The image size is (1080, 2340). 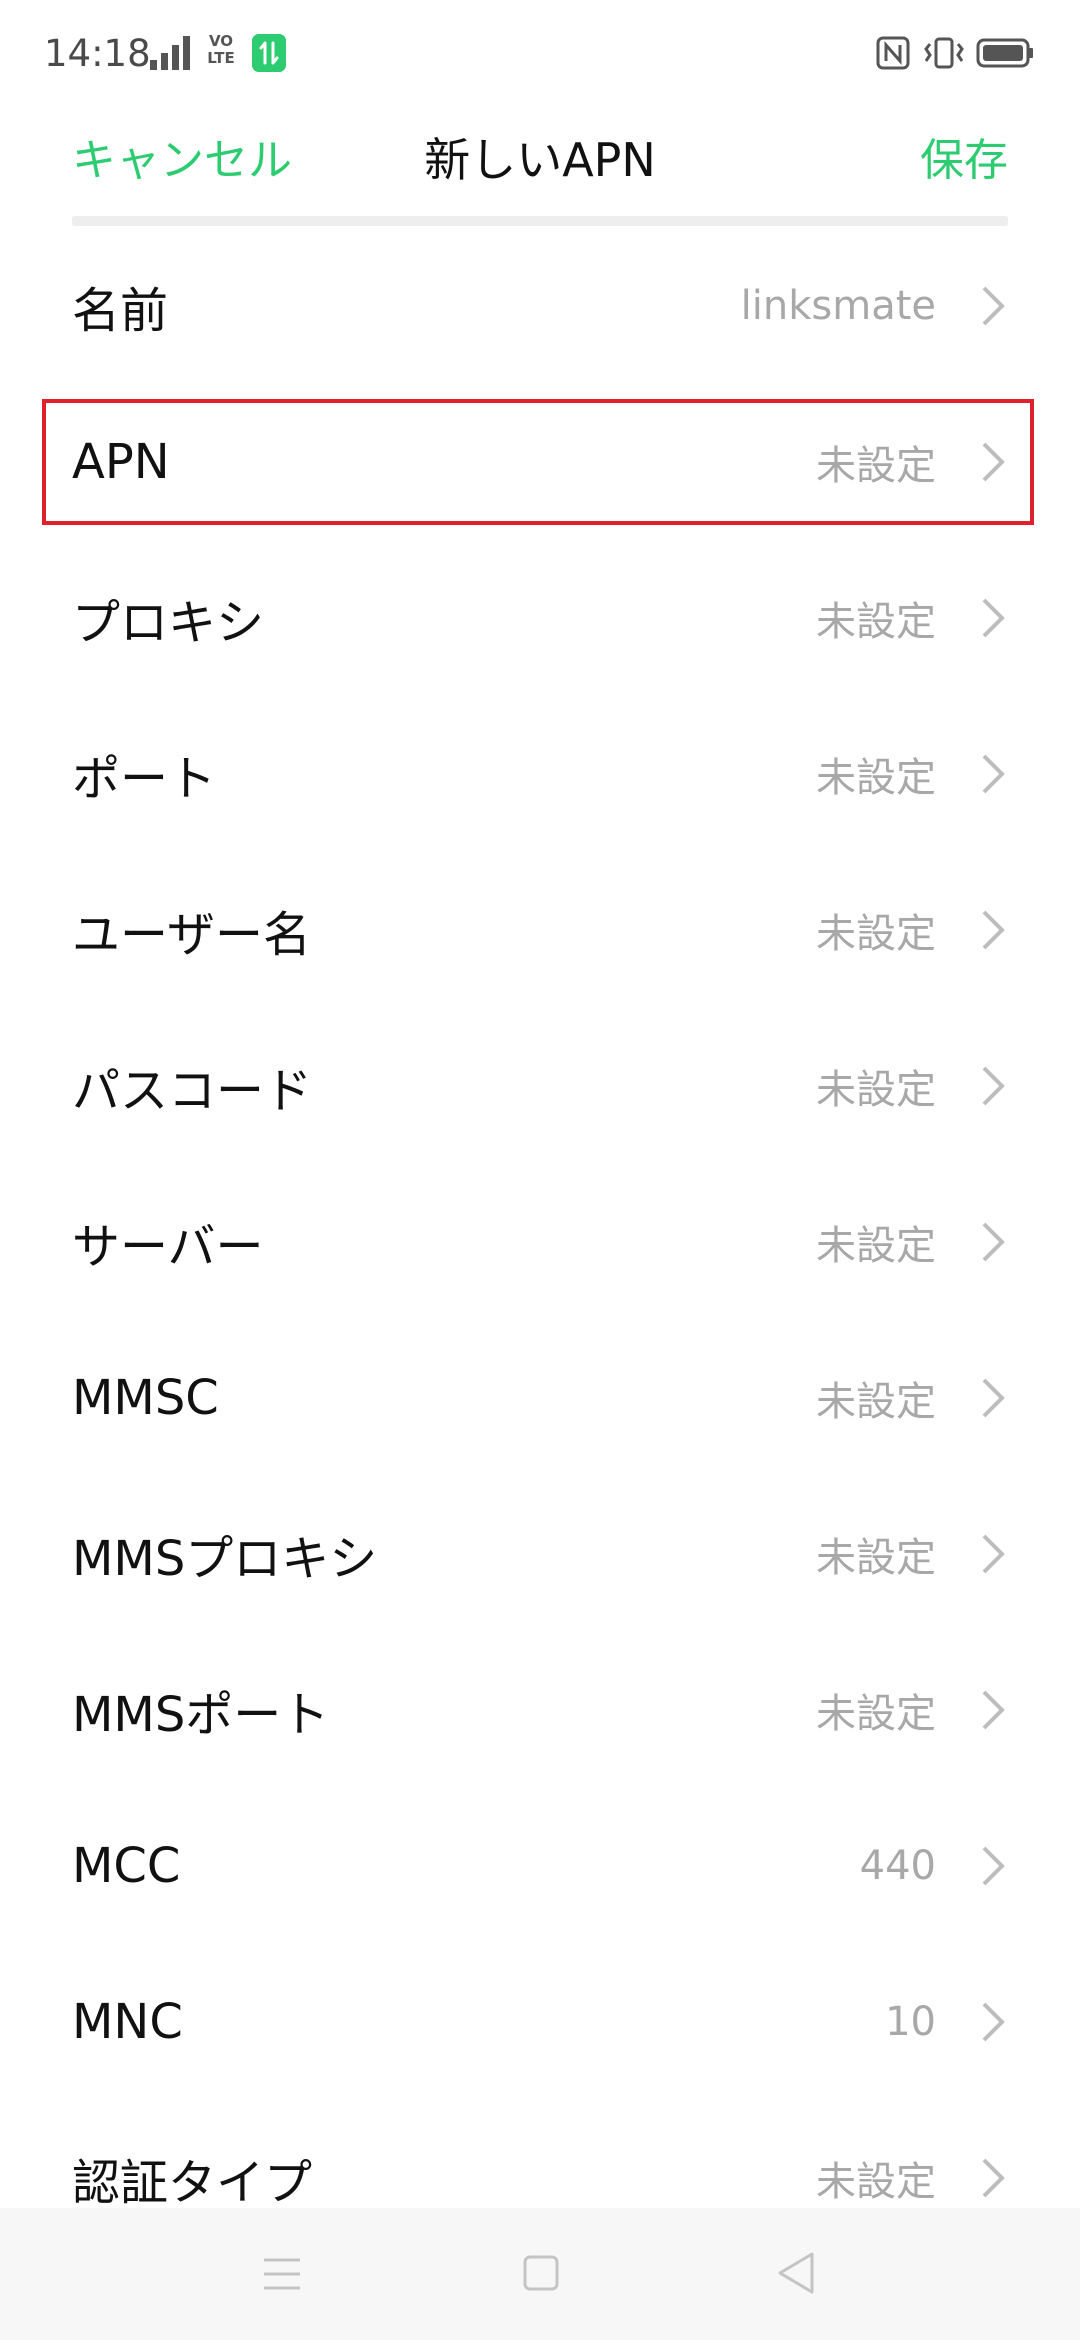 What do you see at coordinates (838, 306) in the screenshot?
I see `row-value: linksmate` at bounding box center [838, 306].